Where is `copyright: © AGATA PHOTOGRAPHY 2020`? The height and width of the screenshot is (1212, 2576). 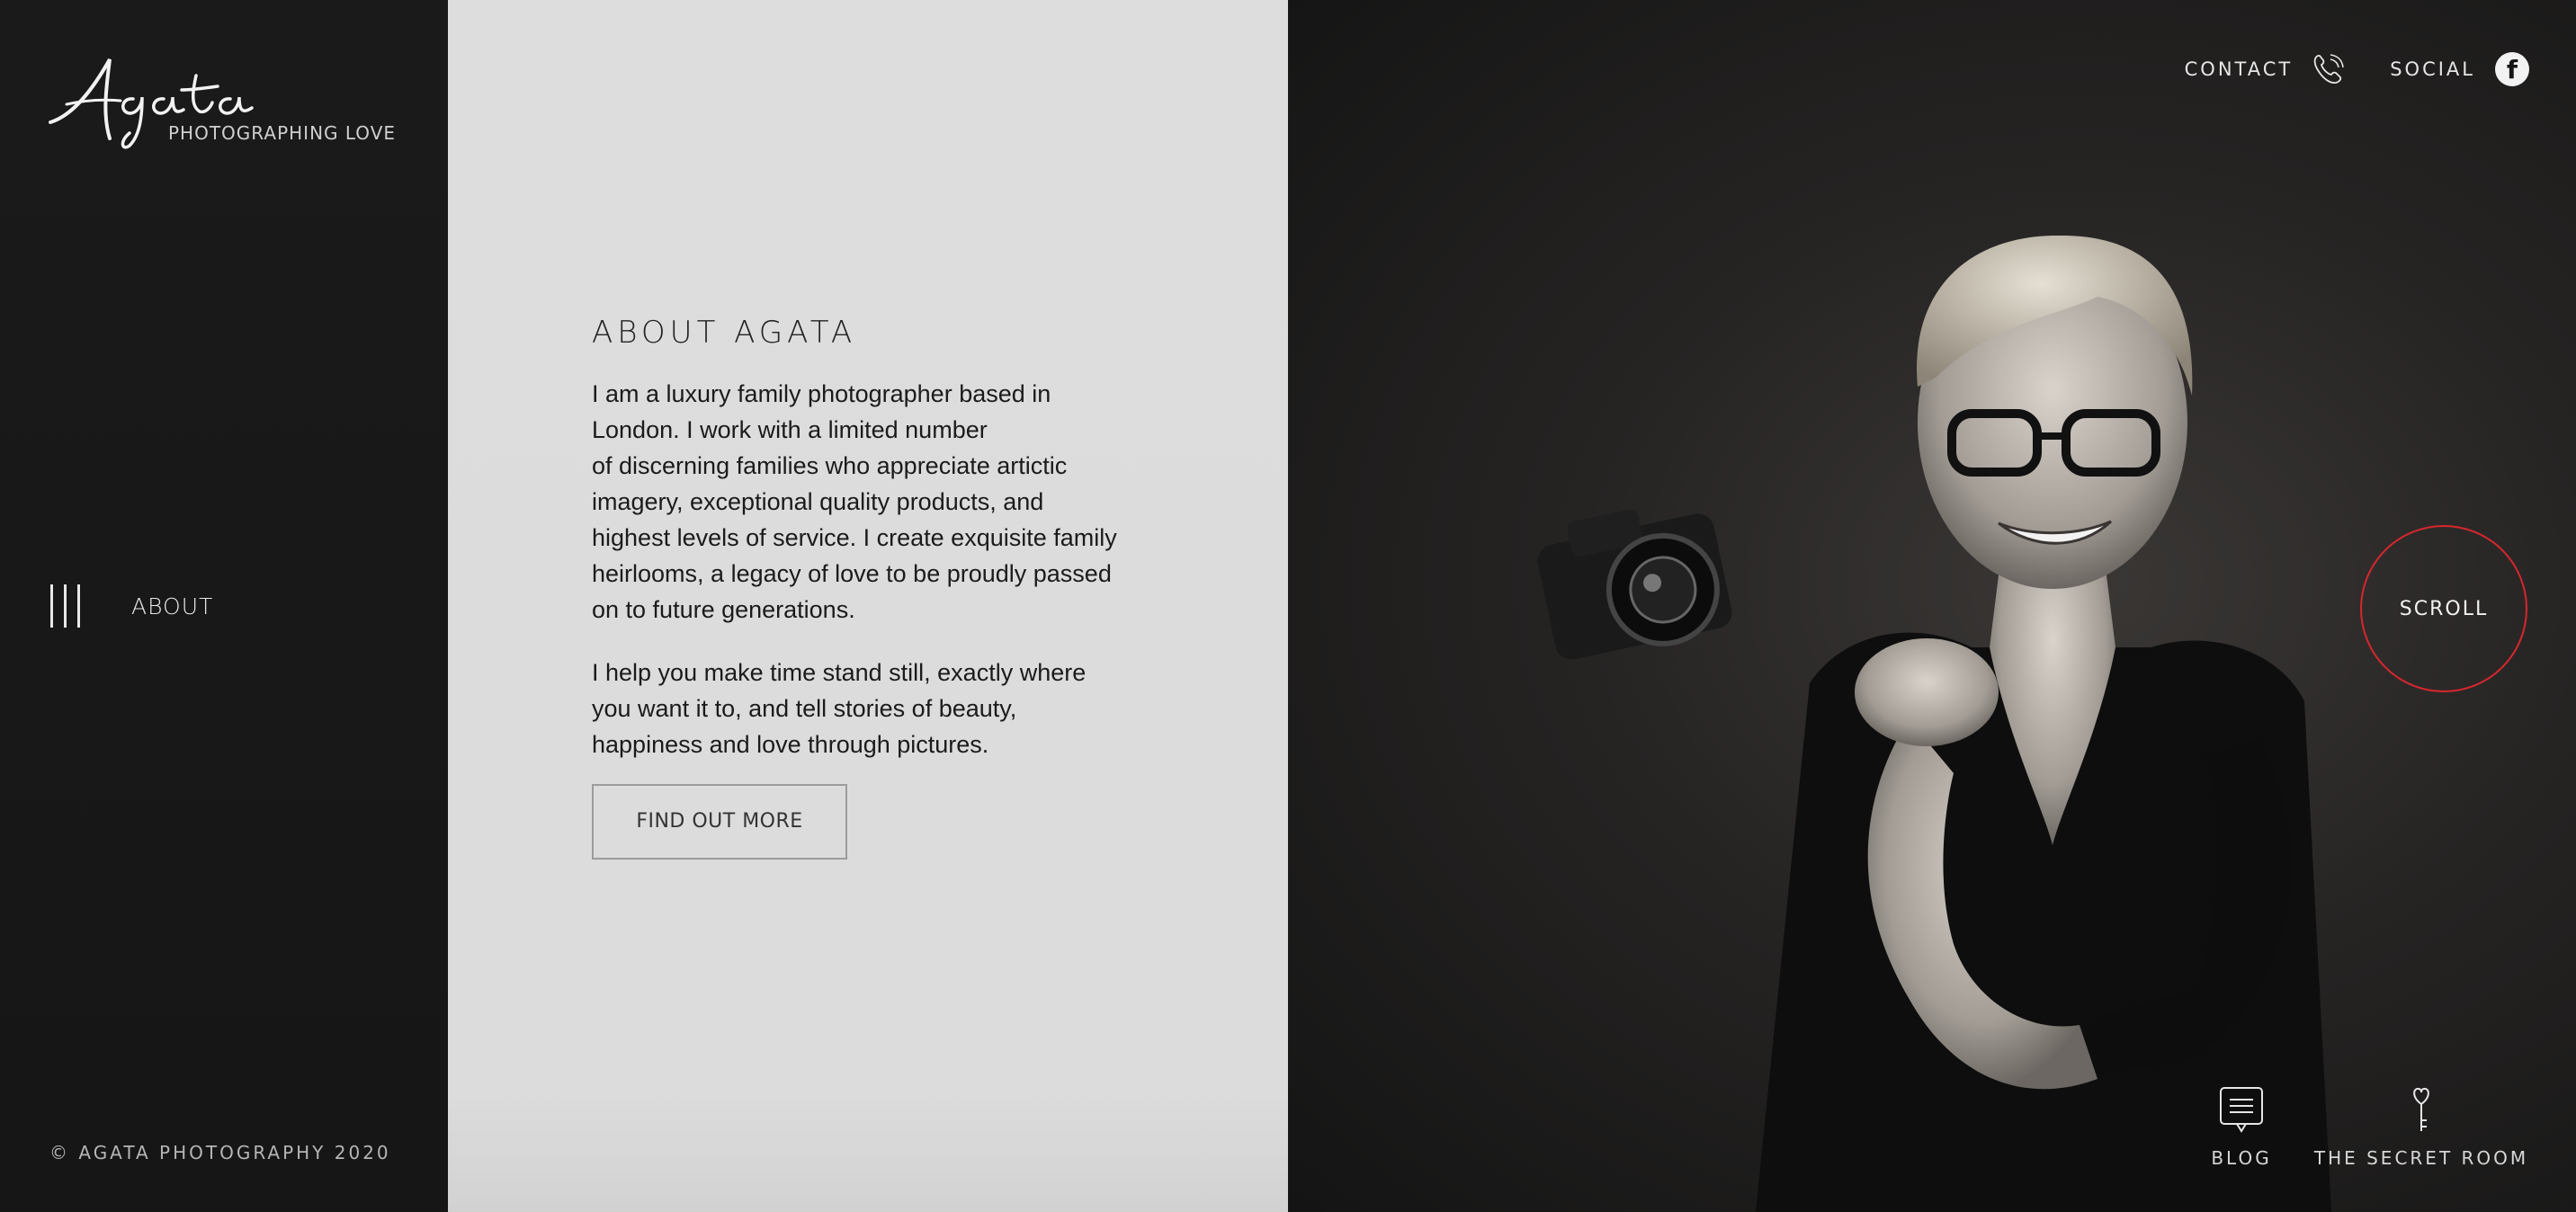 copyright: © AGATA PHOTOGRAPHY 2020 is located at coordinates (220, 1152).